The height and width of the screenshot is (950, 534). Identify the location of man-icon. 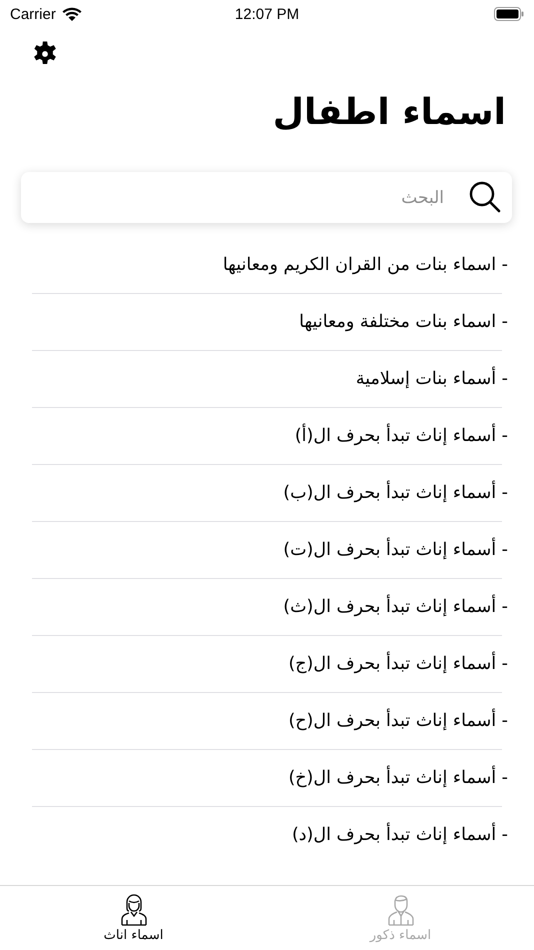
(401, 910).